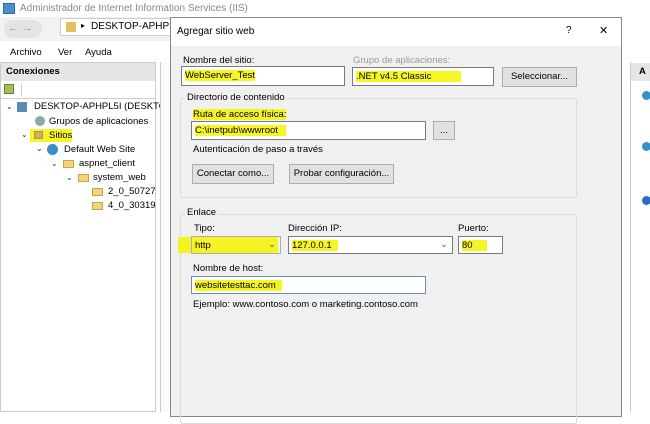 This screenshot has height=424, width=650. Describe the element at coordinates (308, 285) in the screenshot. I see `host-name-input: websitetesttac.com` at that location.